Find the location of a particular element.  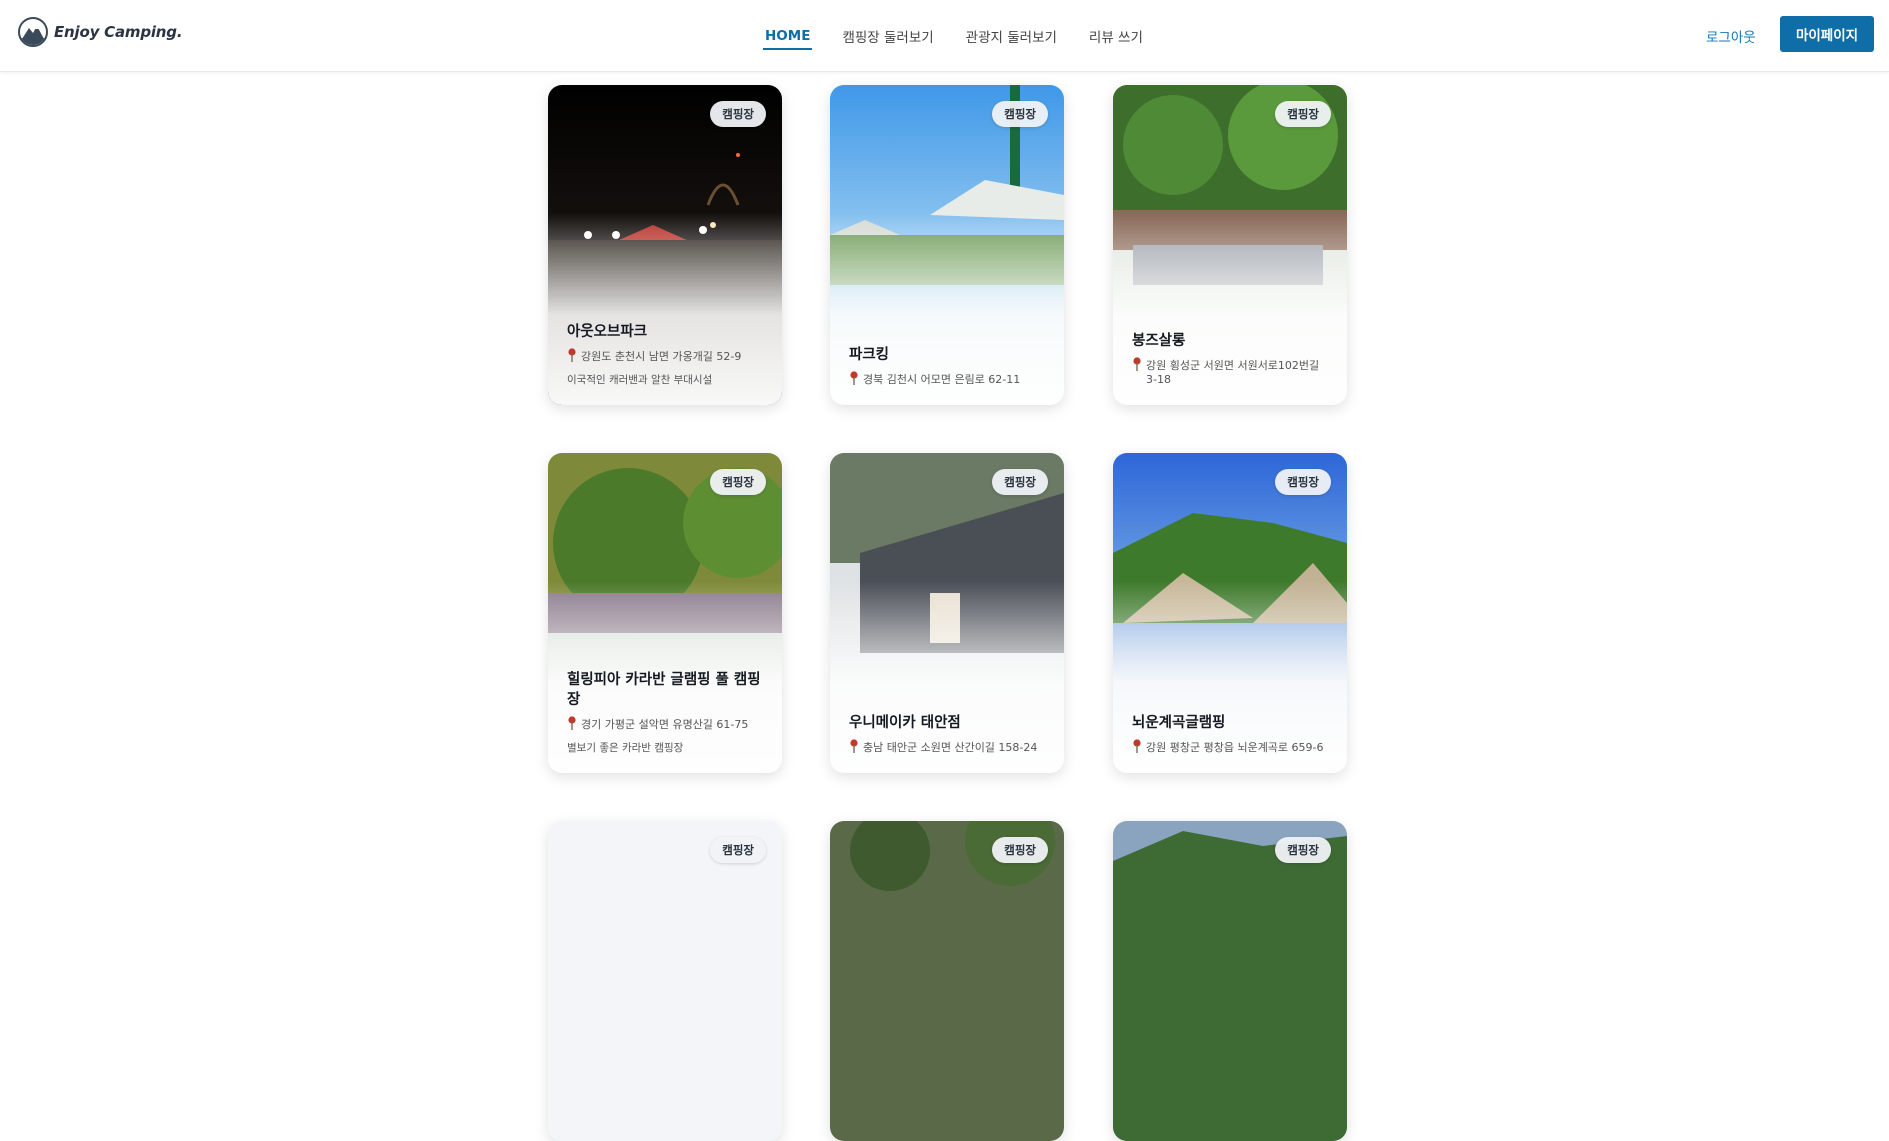

camp-address: 경북 김천시 어모면 은림로 62-11 is located at coordinates (947, 379).